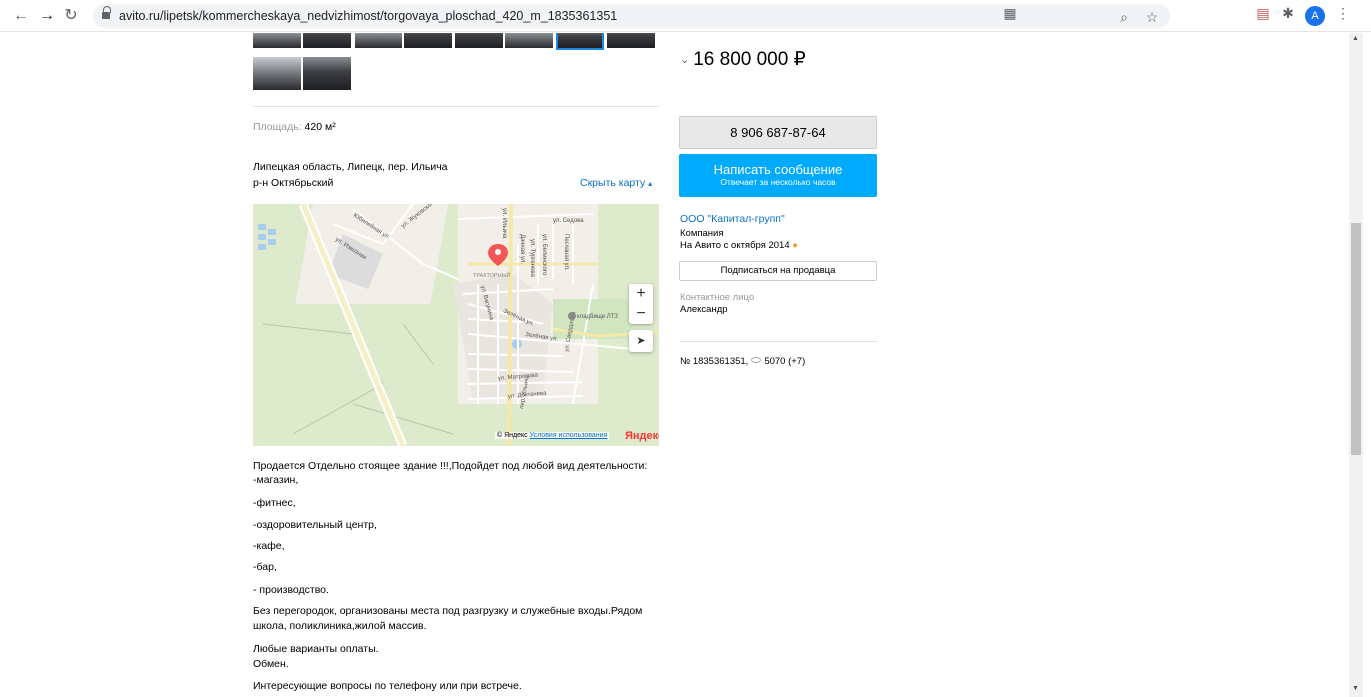  What do you see at coordinates (1288, 13) in the screenshot?
I see `extensions-puzzle-icon: ✱` at bounding box center [1288, 13].